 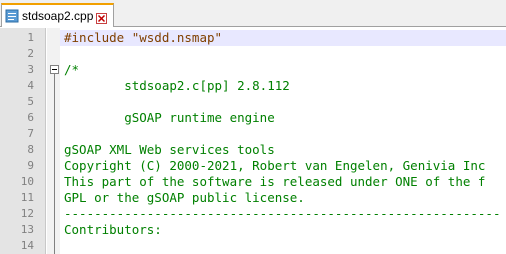 I want to click on code-text: gSOAP runtime engine, so click(x=169, y=117).